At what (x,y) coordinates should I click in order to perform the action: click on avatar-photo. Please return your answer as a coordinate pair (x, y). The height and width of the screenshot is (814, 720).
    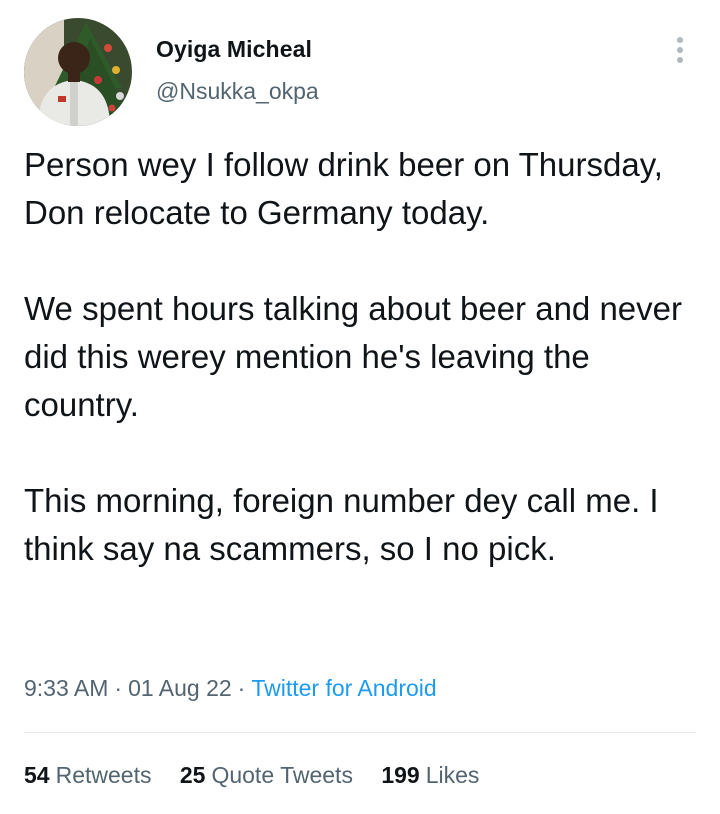
    Looking at the image, I should click on (78, 72).